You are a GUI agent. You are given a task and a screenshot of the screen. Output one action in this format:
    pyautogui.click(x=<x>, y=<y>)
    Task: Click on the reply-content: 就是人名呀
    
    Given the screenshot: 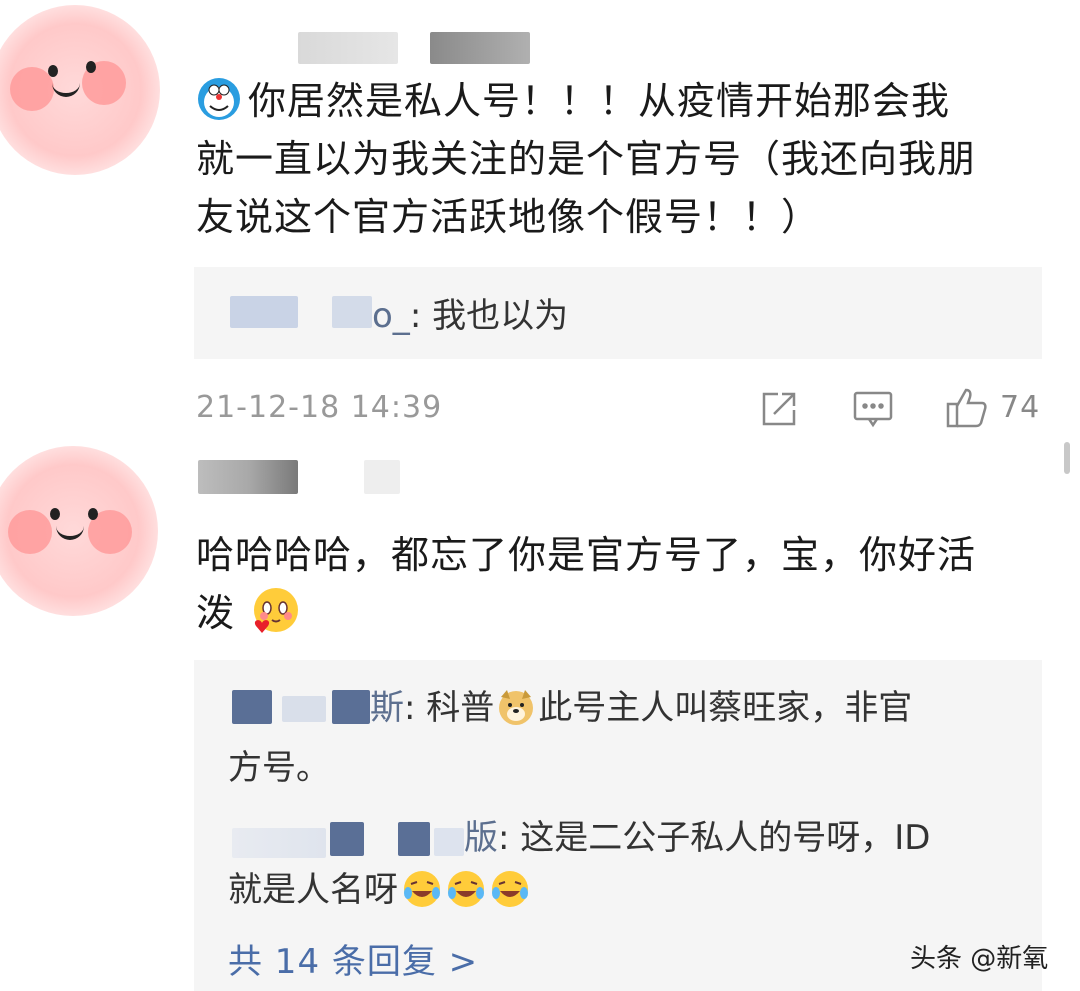 What is the action you would take?
    pyautogui.click(x=313, y=890)
    